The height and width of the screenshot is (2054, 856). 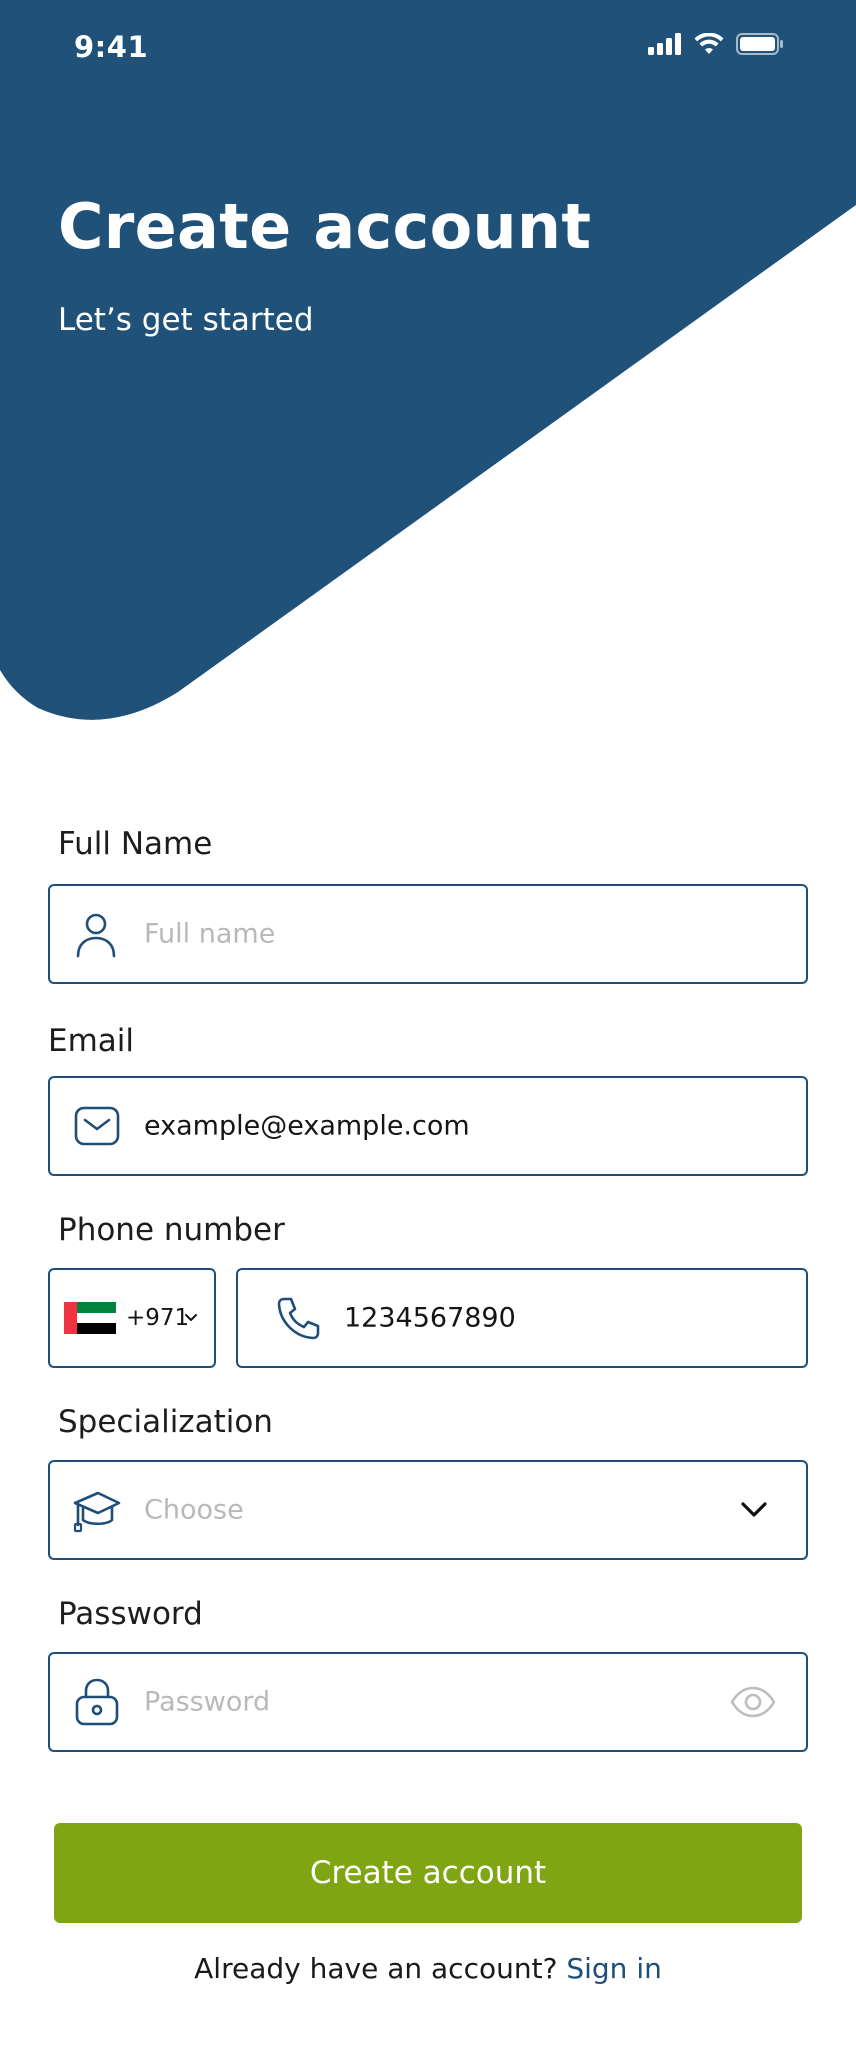 I want to click on password-field: Password, so click(x=428, y=1702).